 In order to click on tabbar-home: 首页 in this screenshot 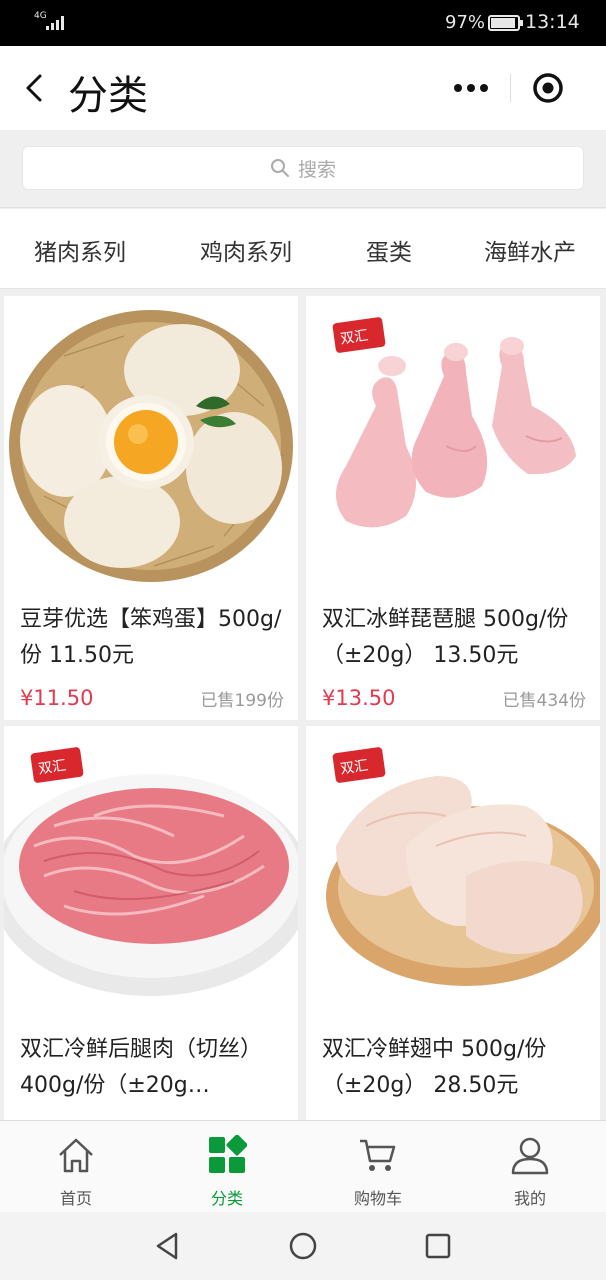, I will do `click(76, 1167)`.